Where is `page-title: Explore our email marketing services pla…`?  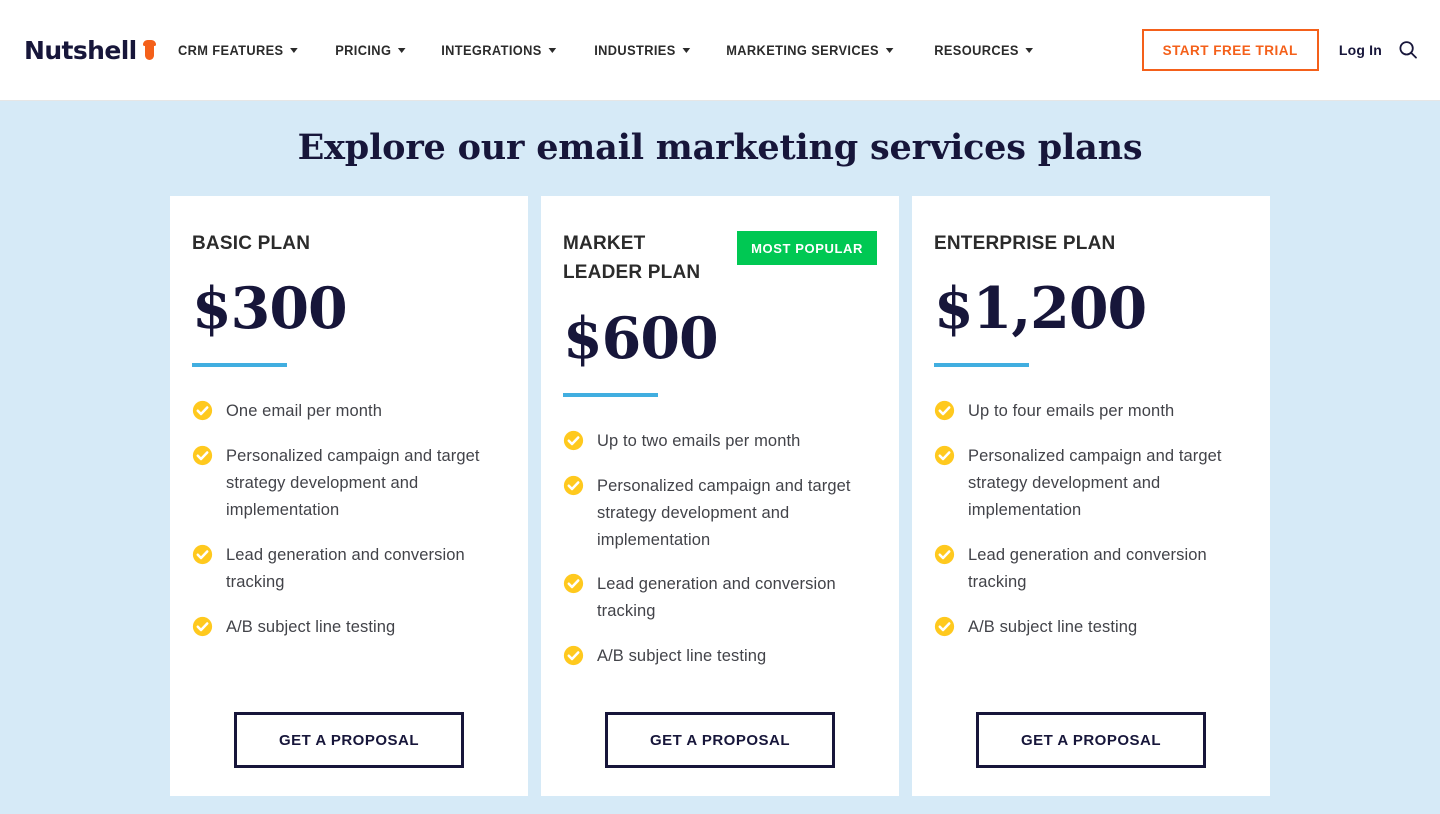
page-title: Explore our email marketing services pla… is located at coordinates (720, 147).